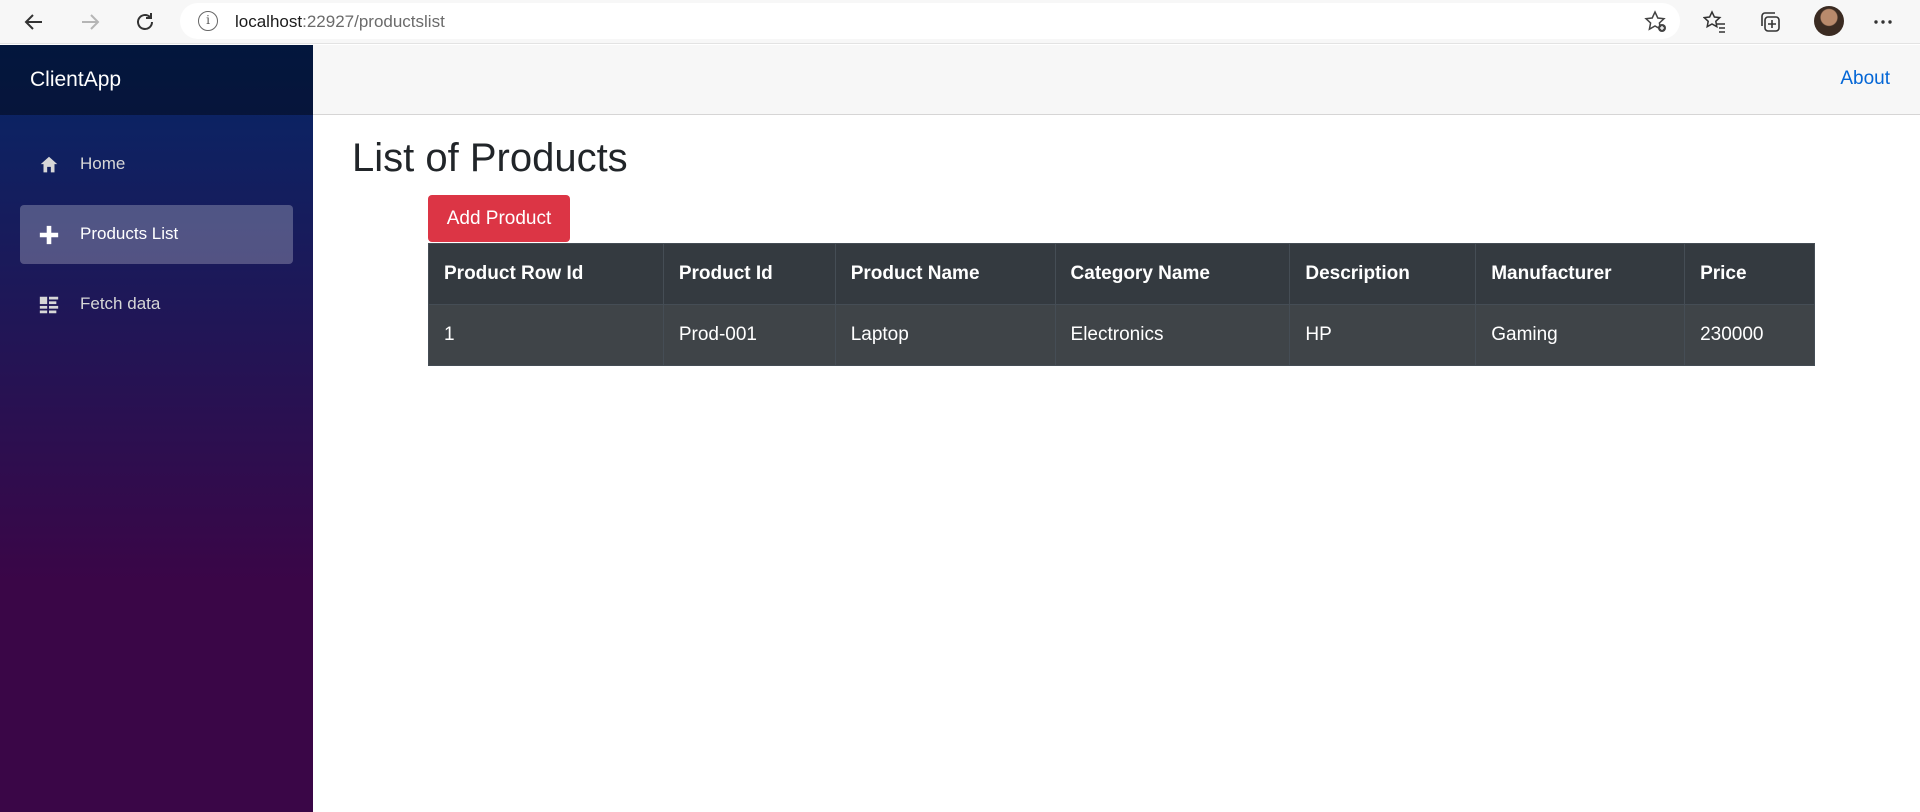 Image resolution: width=1920 pixels, height=812 pixels. I want to click on header-manufacturer: Manufacturer, so click(1580, 274).